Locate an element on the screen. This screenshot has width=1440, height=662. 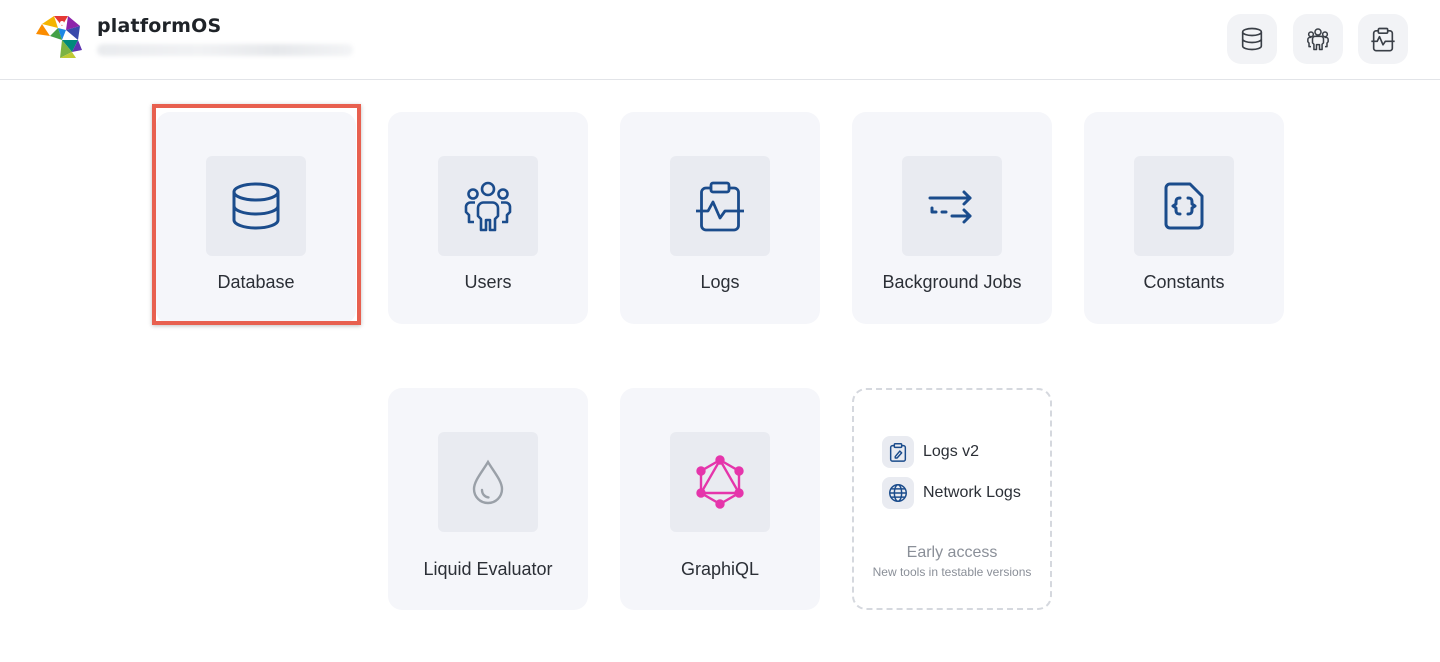
graphql-icon is located at coordinates (720, 482).